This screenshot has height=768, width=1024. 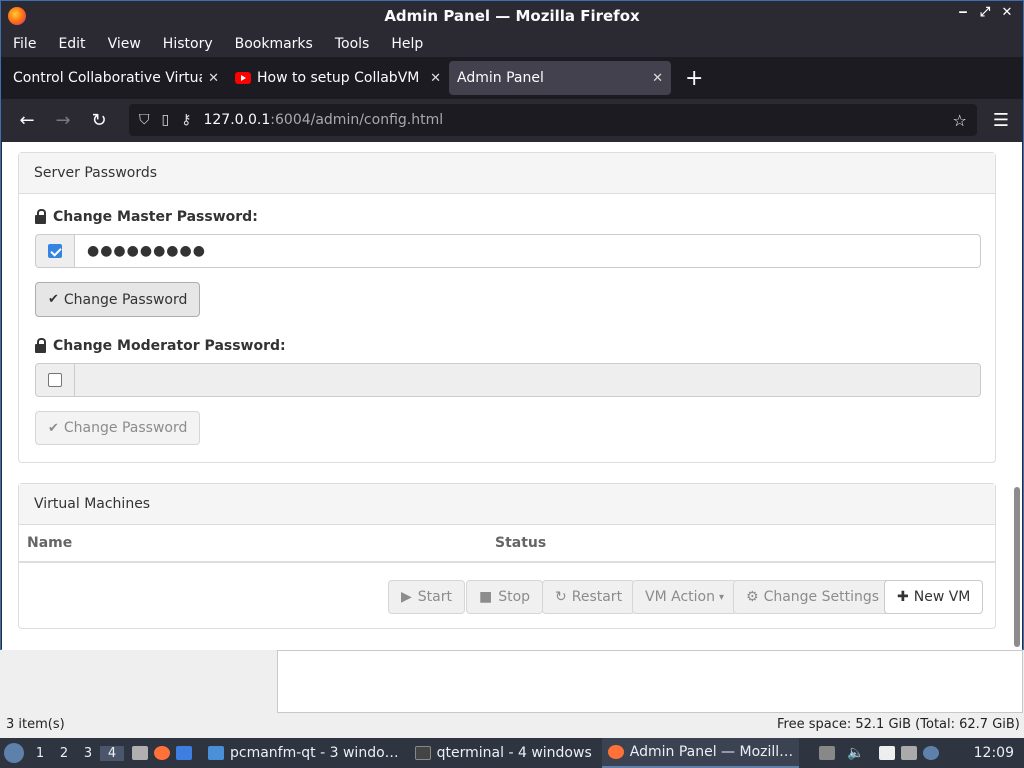 What do you see at coordinates (71, 44) in the screenshot?
I see `menu-edit: Edit` at bounding box center [71, 44].